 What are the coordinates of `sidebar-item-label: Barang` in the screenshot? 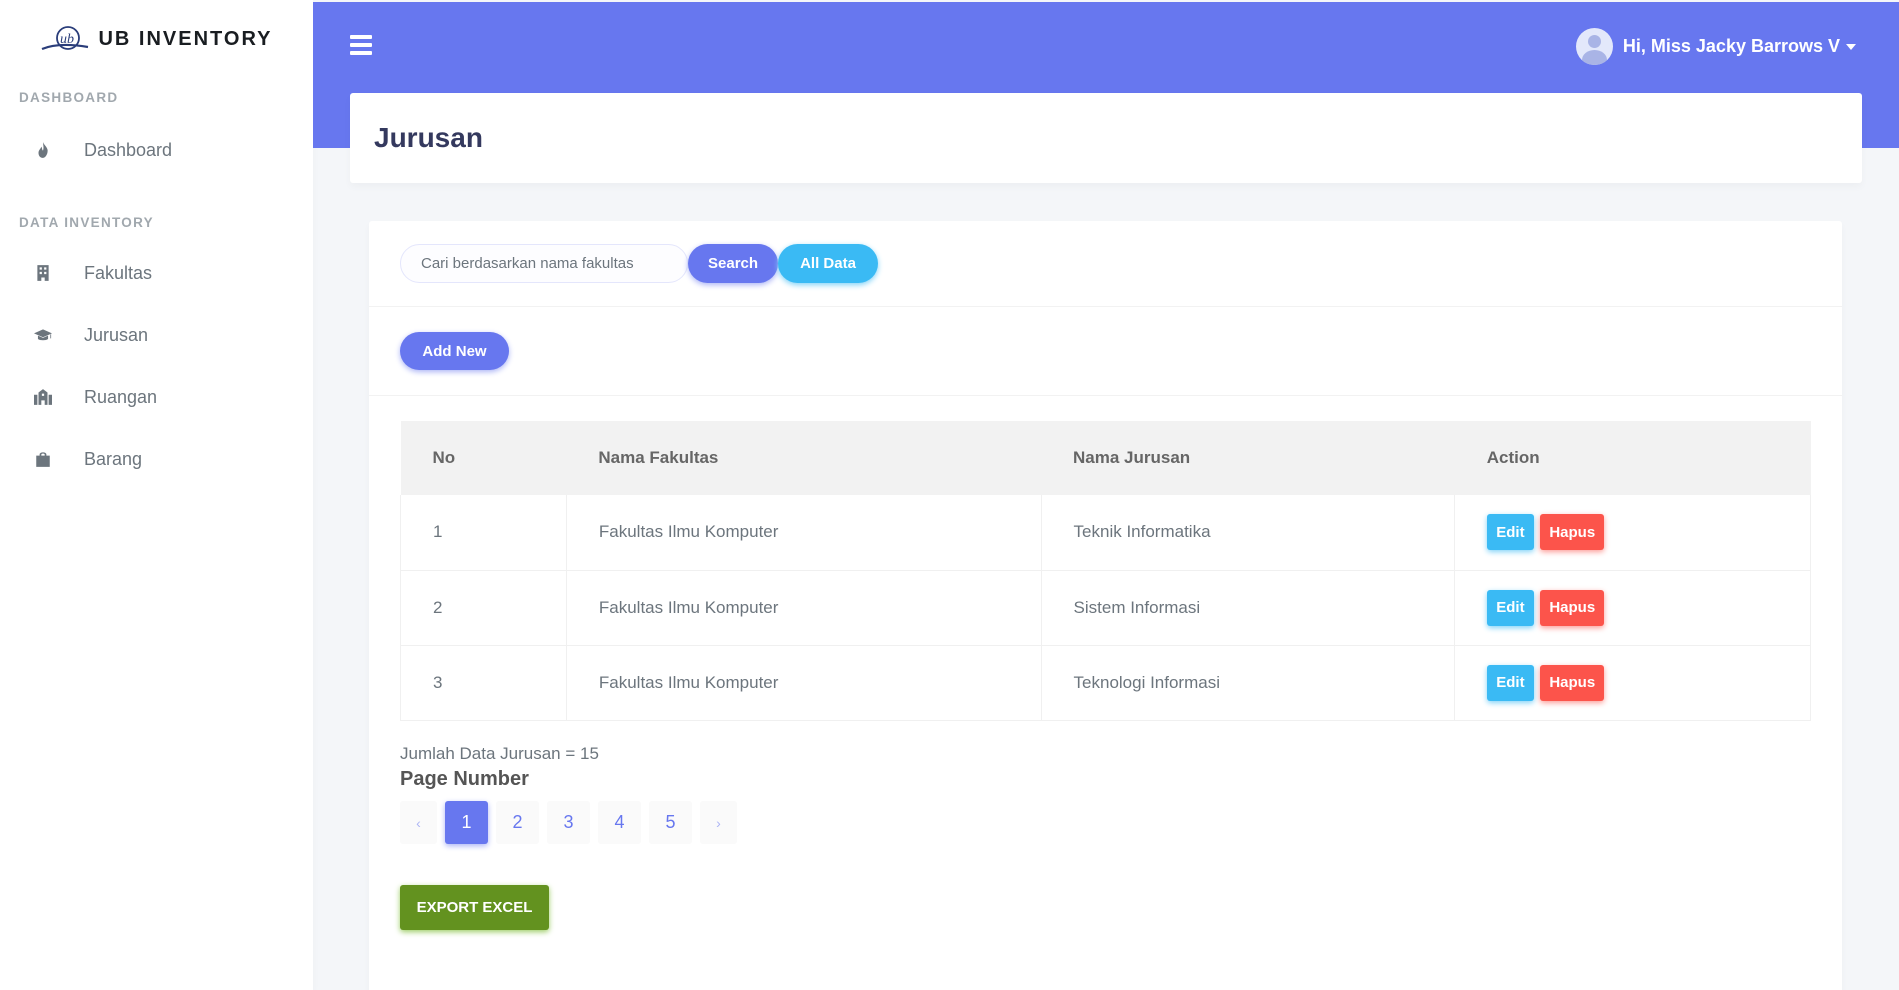 It's located at (113, 458).